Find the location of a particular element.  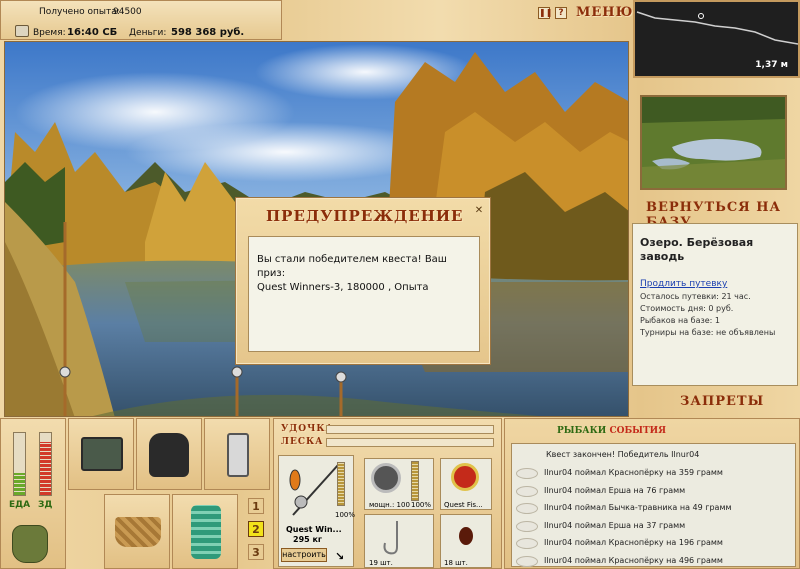

setup-button: настроить is located at coordinates (304, 555).